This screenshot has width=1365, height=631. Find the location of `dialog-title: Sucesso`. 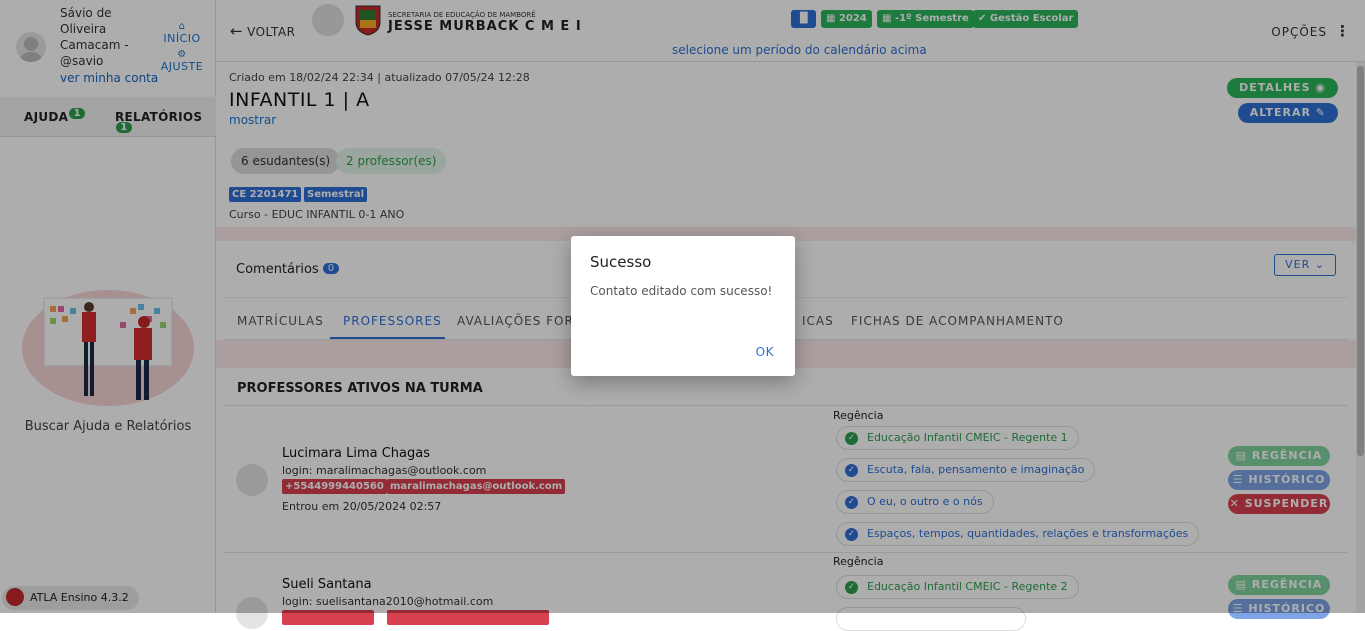

dialog-title: Sucesso is located at coordinates (621, 262).